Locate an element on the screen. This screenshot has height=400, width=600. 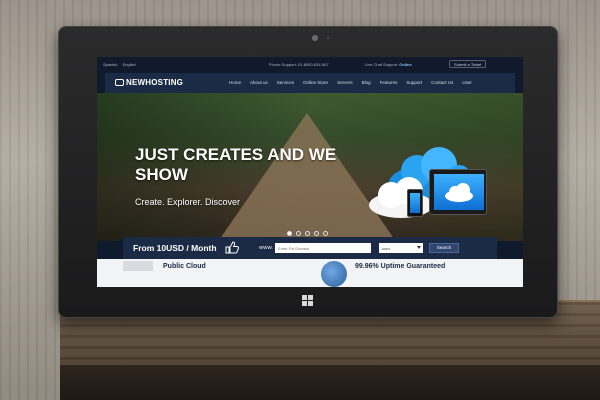
mini-cloud-icon is located at coordinates (459, 192).